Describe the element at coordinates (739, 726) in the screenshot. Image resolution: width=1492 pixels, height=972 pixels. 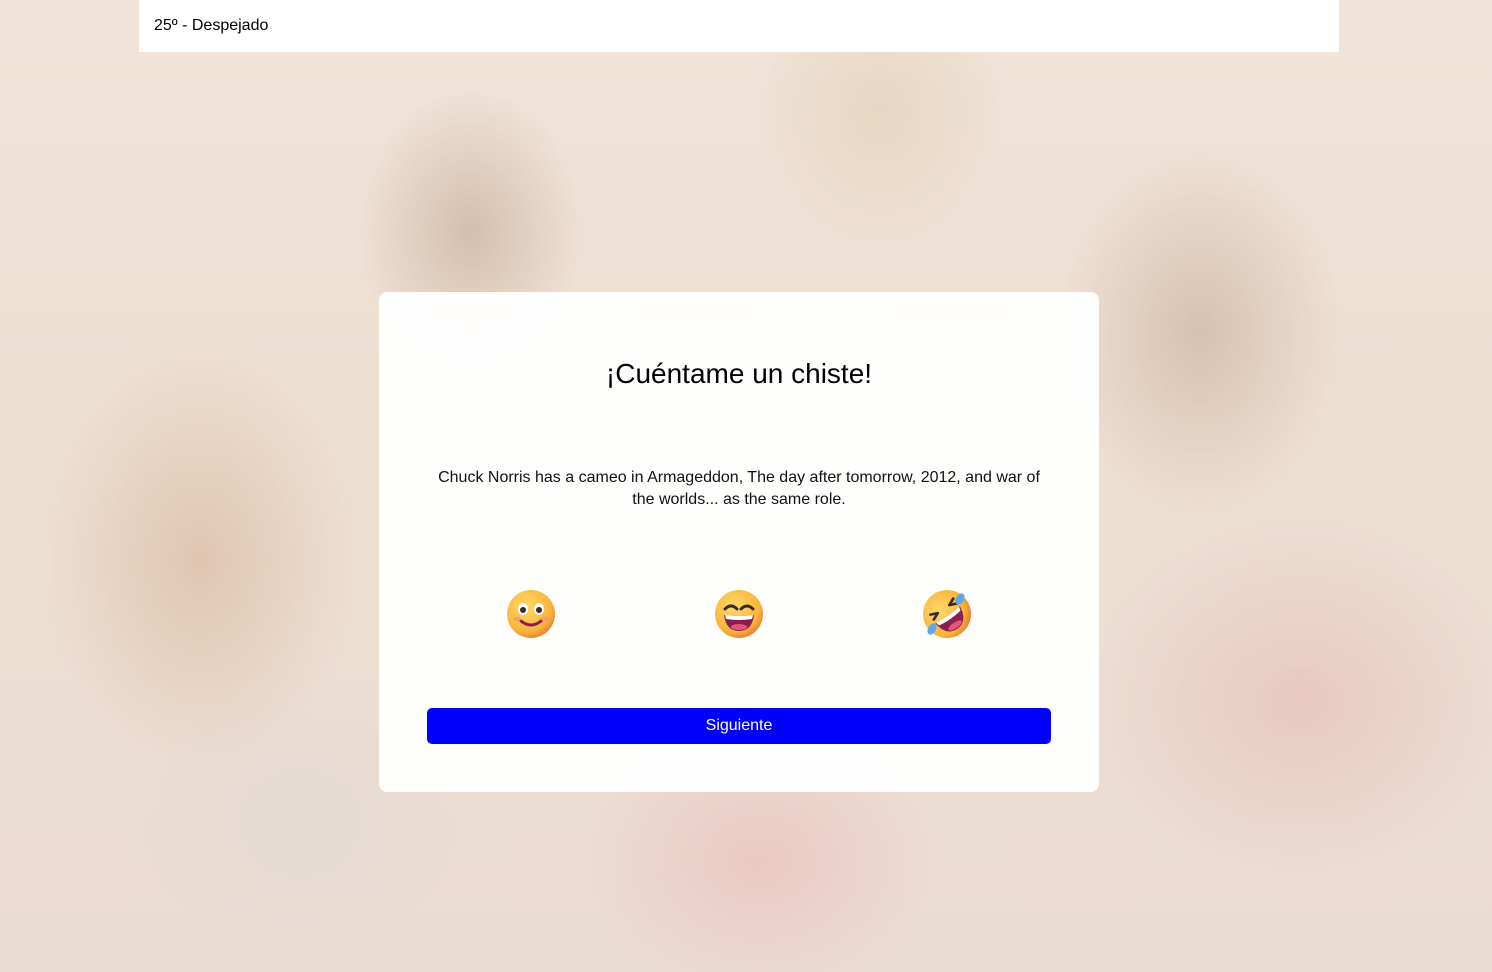
I see `next-button: Siguiente` at that location.